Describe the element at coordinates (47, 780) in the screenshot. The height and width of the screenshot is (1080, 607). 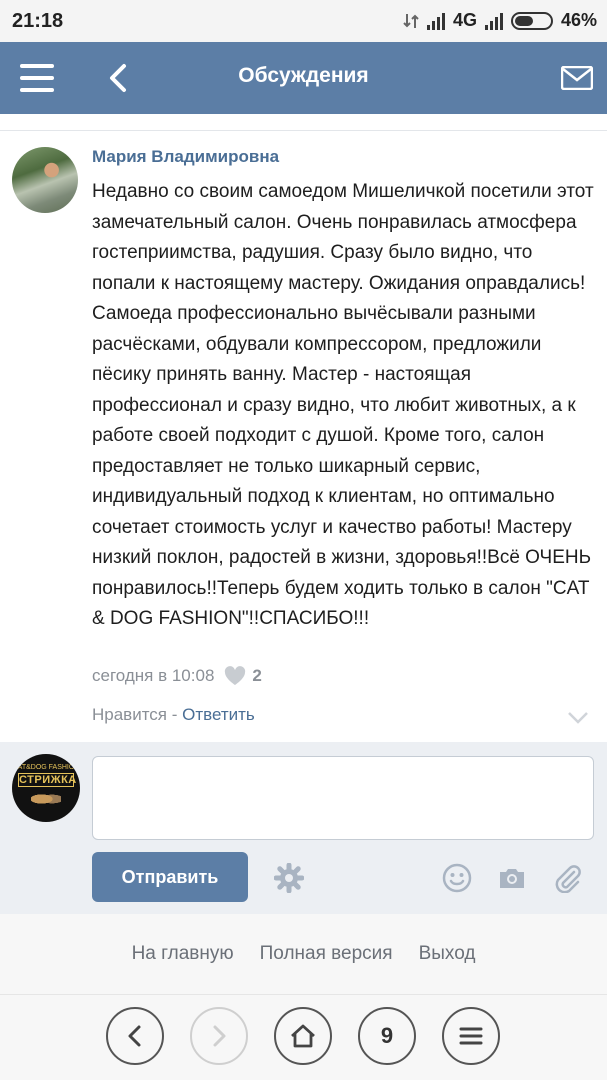
I see `avatar-logo-title: СТРИЖКА` at that location.